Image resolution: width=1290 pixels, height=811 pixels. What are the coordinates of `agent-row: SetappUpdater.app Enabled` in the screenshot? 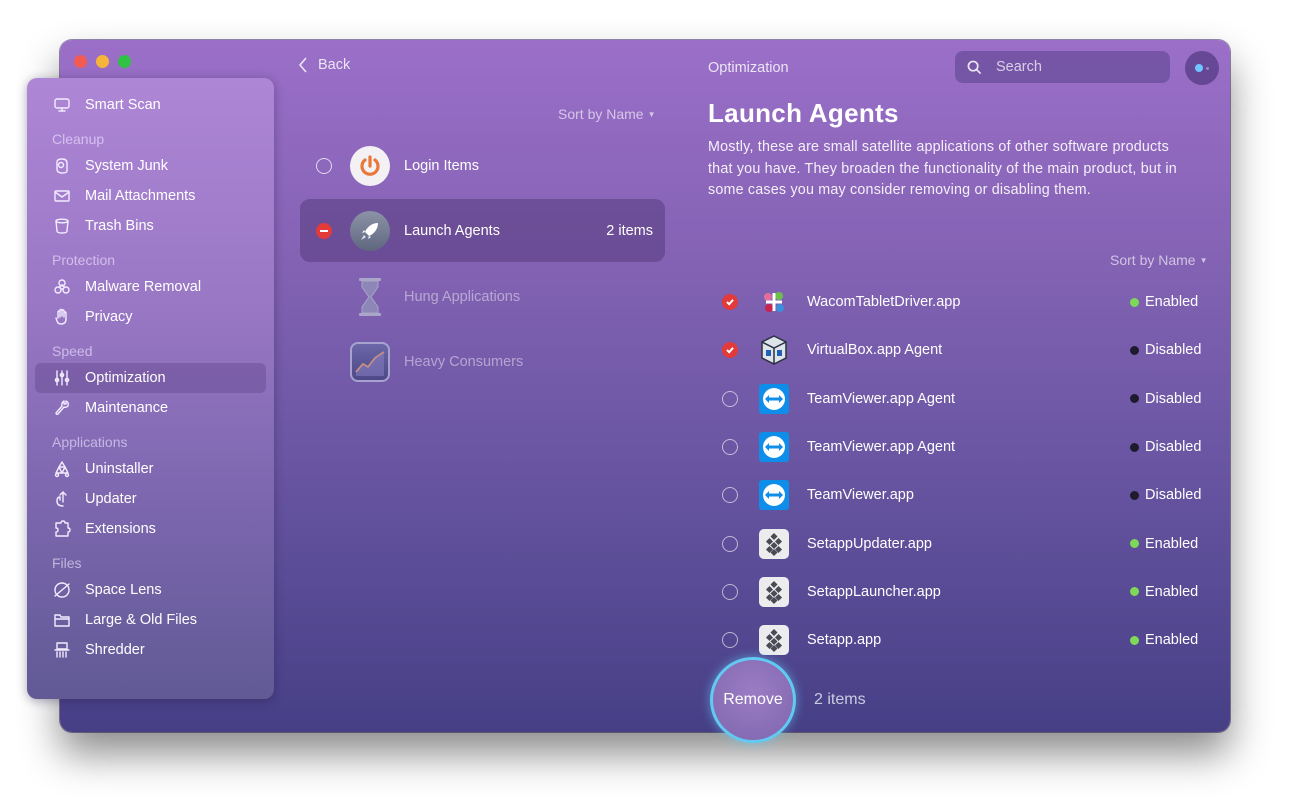 It's located at (960, 543).